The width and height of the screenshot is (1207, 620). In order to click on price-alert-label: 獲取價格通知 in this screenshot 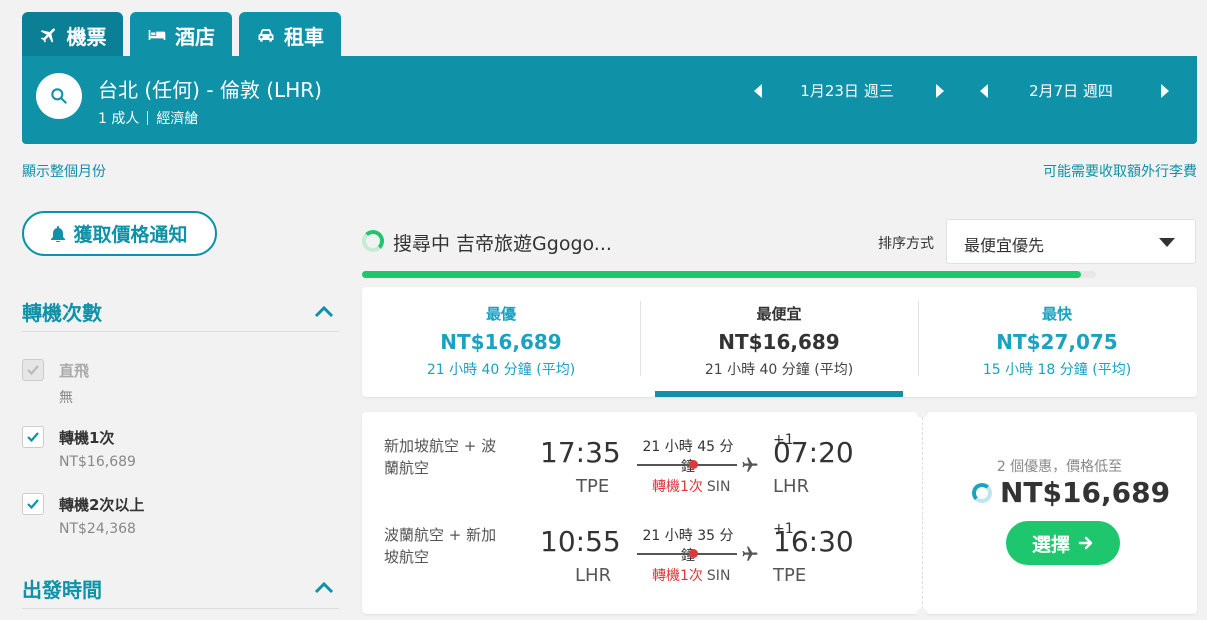, I will do `click(130, 235)`.